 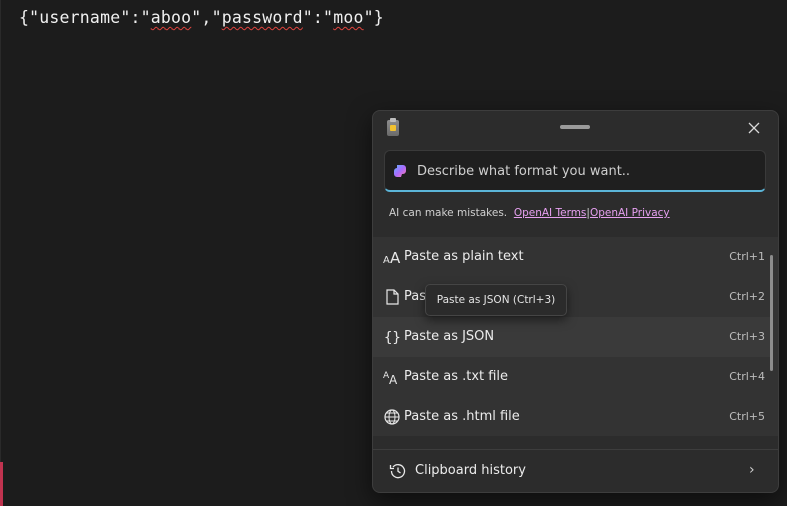 I want to click on drag-handle, so click(x=575, y=127).